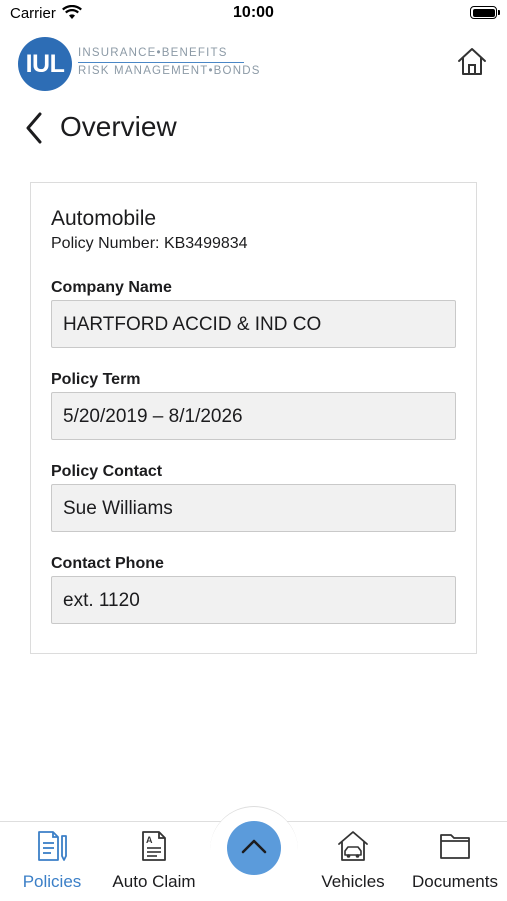  I want to click on auto-claim-icon: A, so click(154, 846).